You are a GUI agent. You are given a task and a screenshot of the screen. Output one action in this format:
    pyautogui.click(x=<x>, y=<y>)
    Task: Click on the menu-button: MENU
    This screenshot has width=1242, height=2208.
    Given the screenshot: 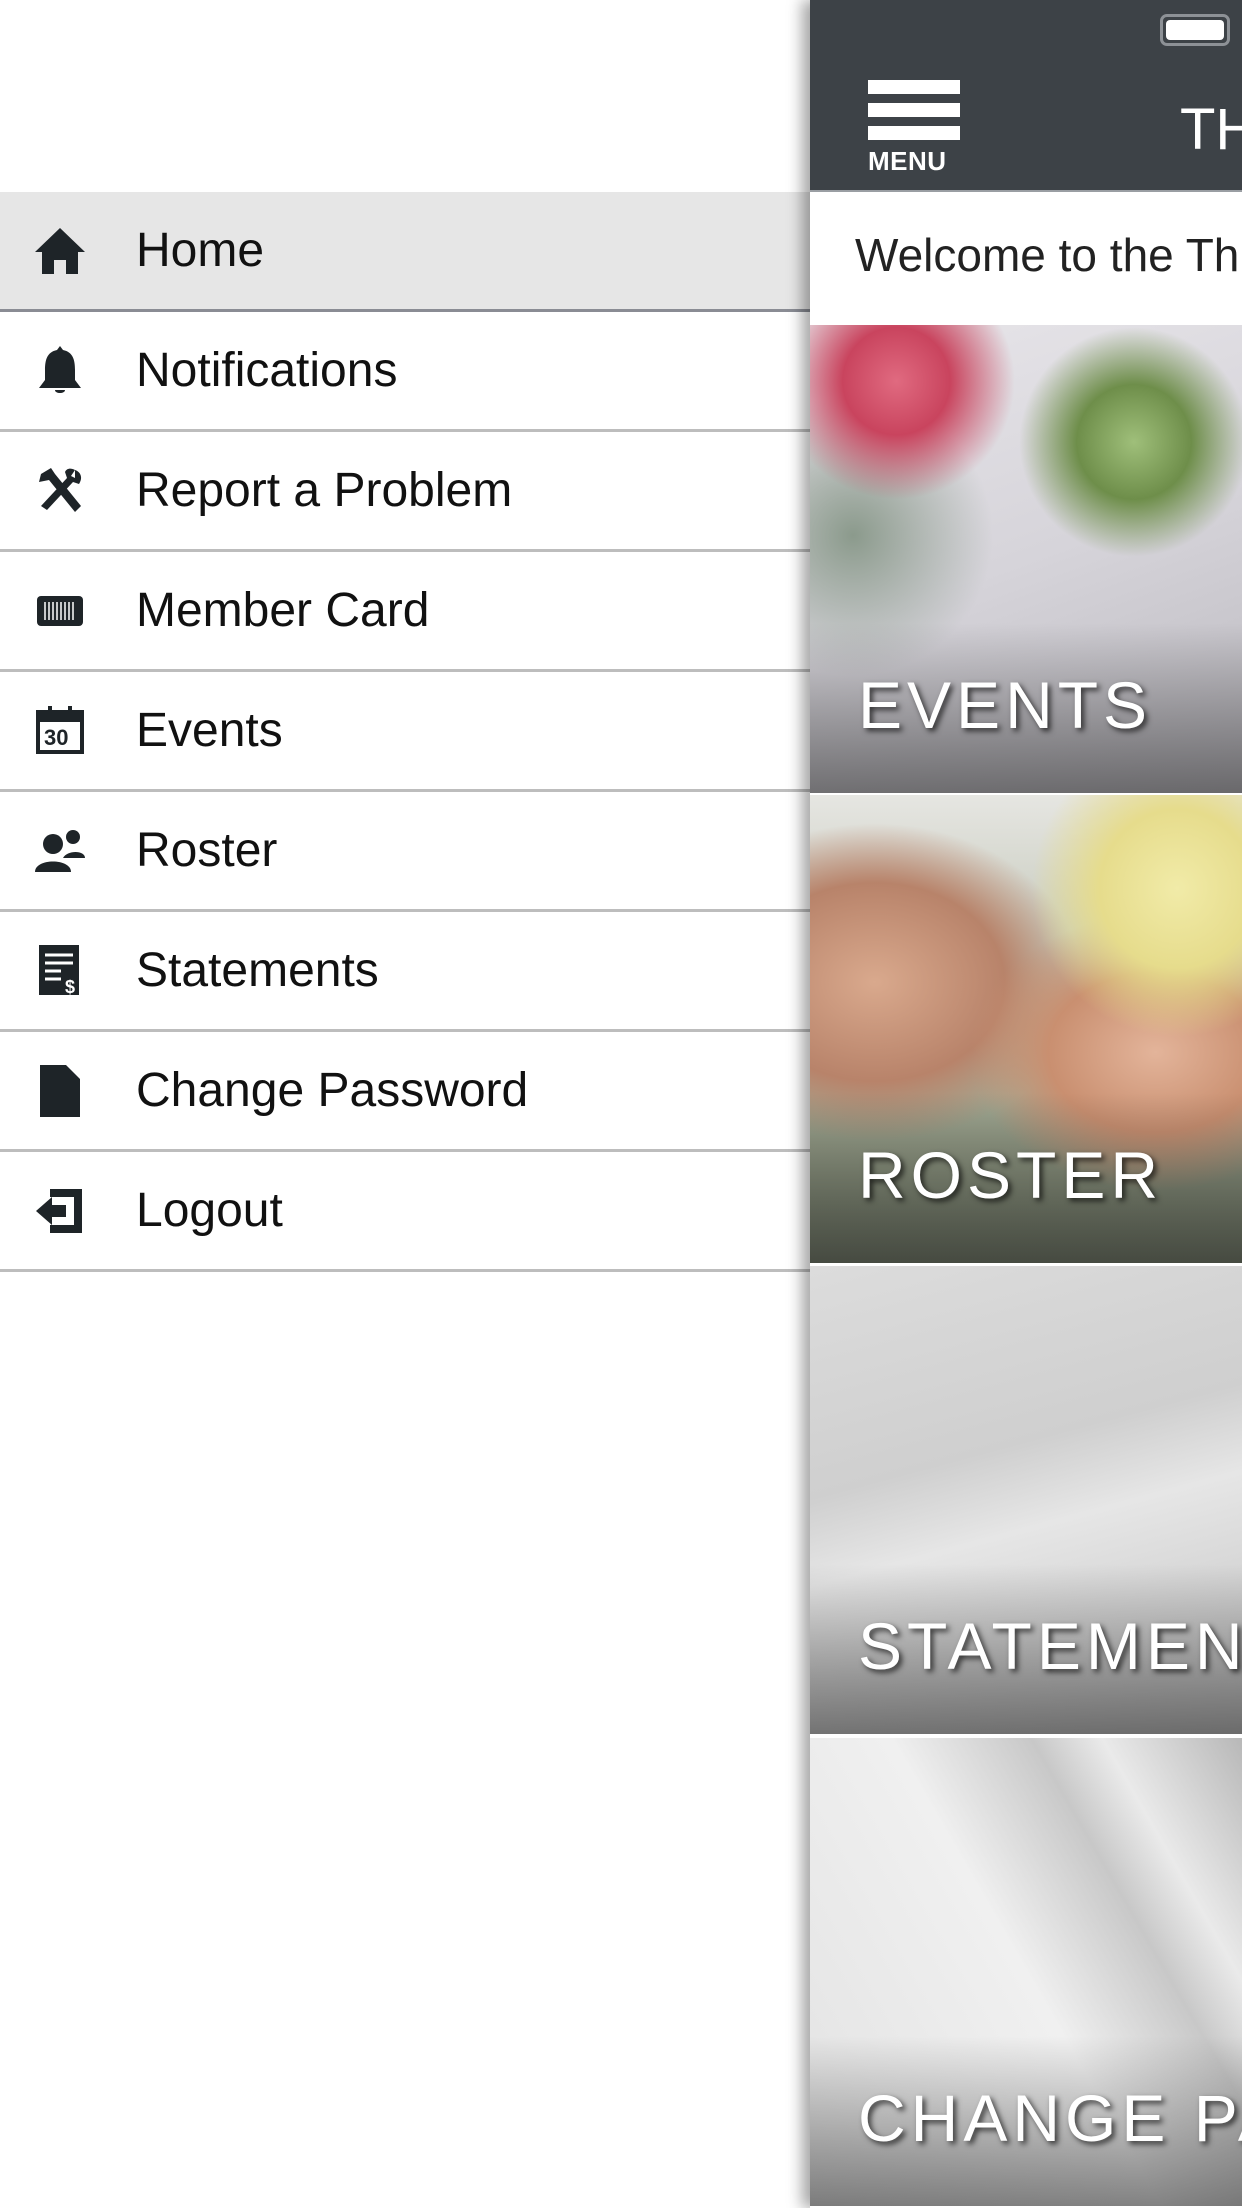 What is the action you would take?
    pyautogui.click(x=914, y=128)
    